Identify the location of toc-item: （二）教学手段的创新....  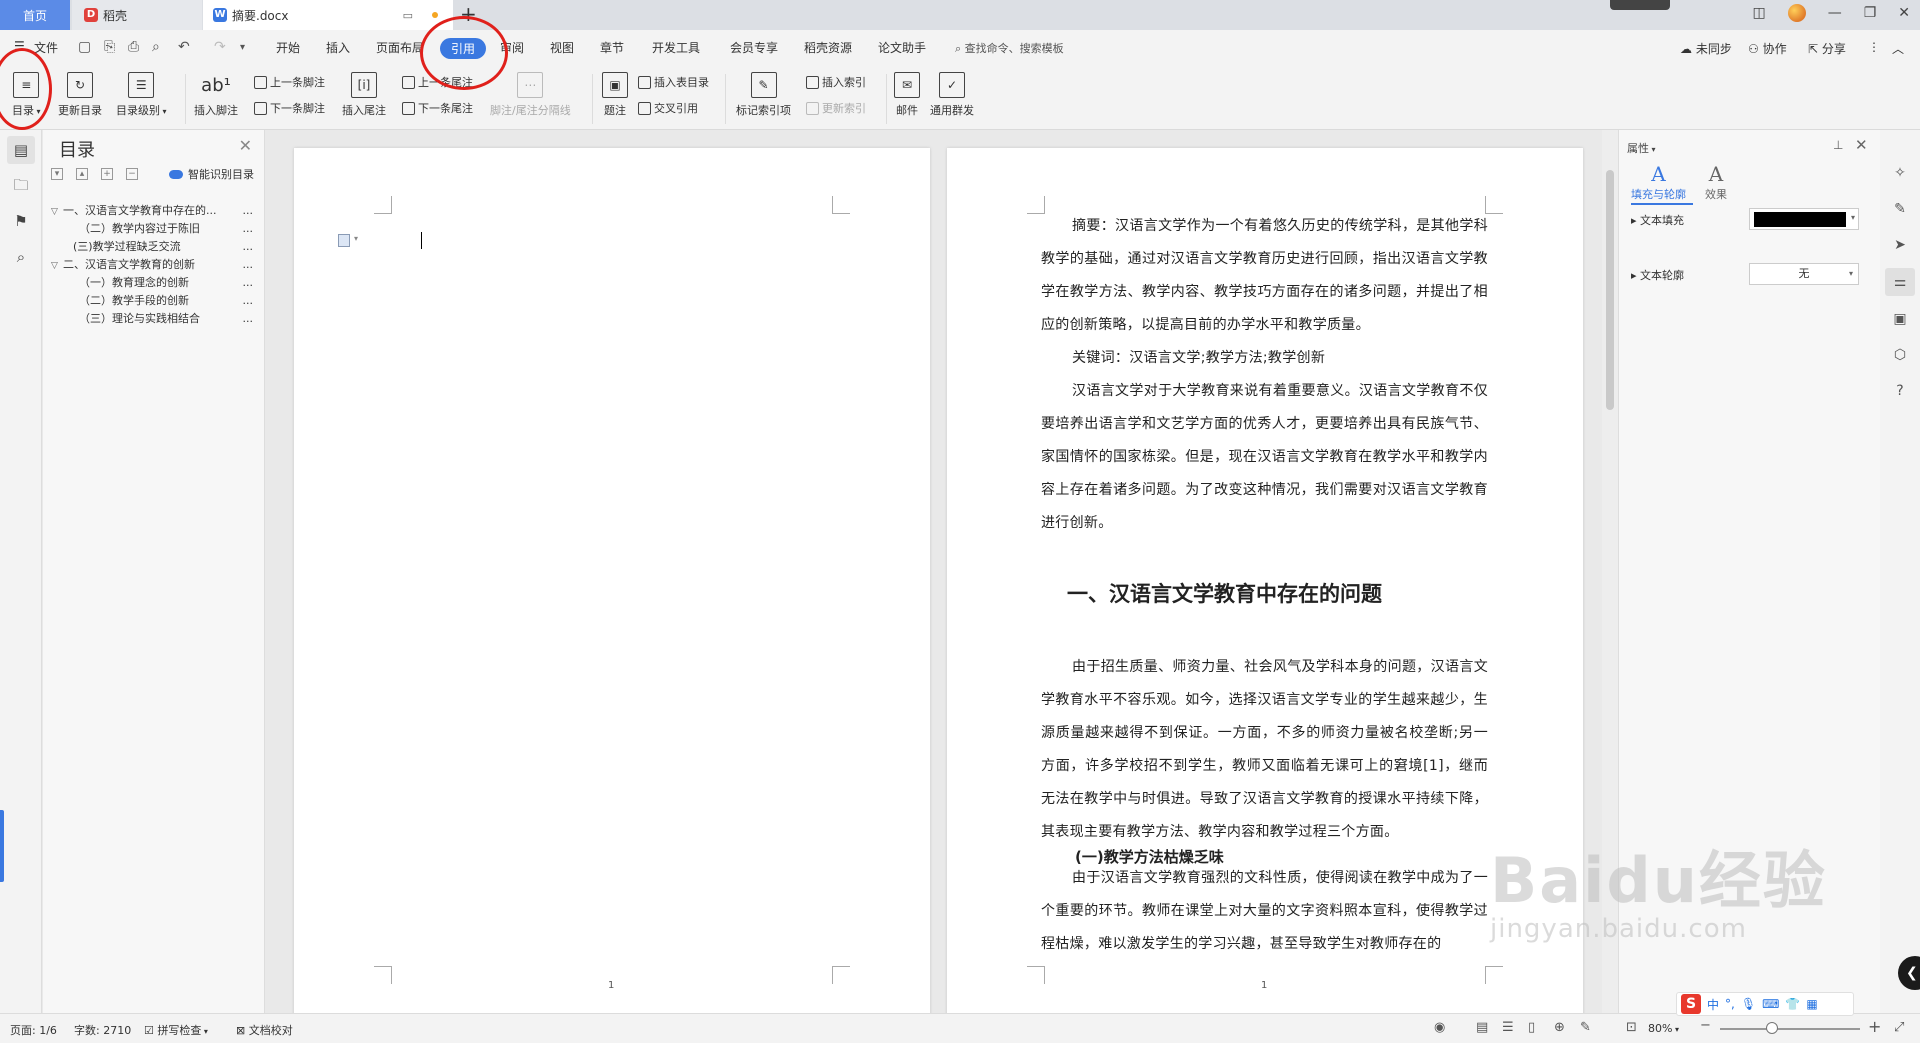
(155, 301).